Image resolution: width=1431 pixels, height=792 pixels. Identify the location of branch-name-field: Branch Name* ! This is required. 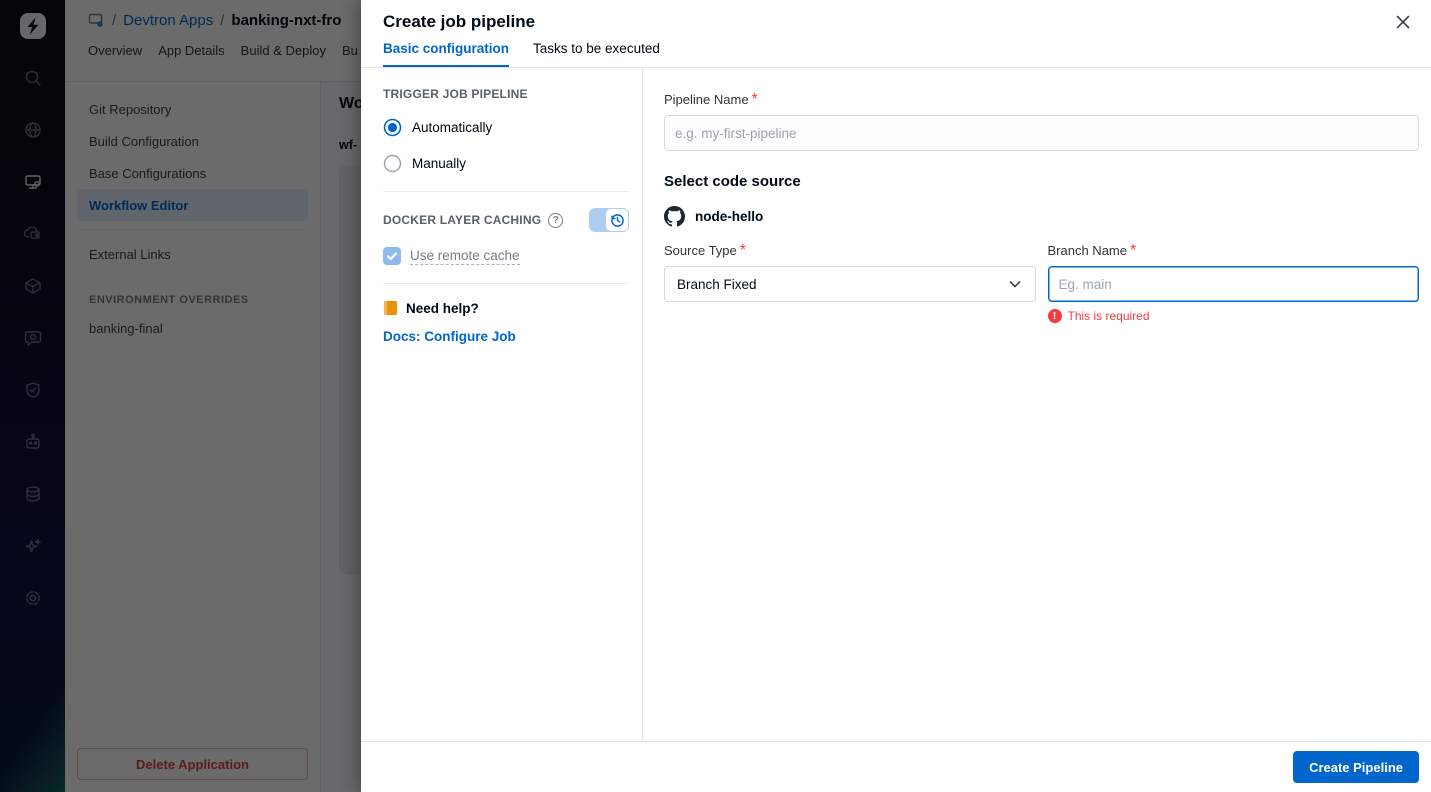
(1233, 282).